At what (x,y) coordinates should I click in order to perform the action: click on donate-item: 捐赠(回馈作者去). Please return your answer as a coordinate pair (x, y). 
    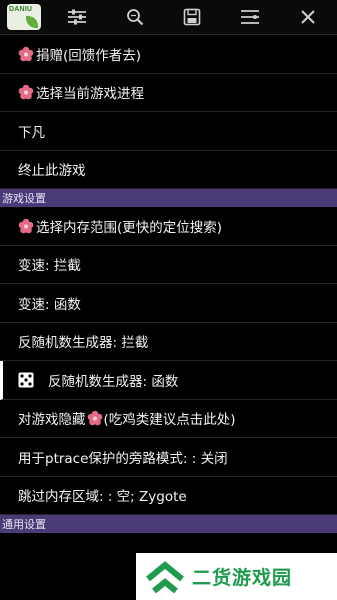
    Looking at the image, I should click on (168, 54).